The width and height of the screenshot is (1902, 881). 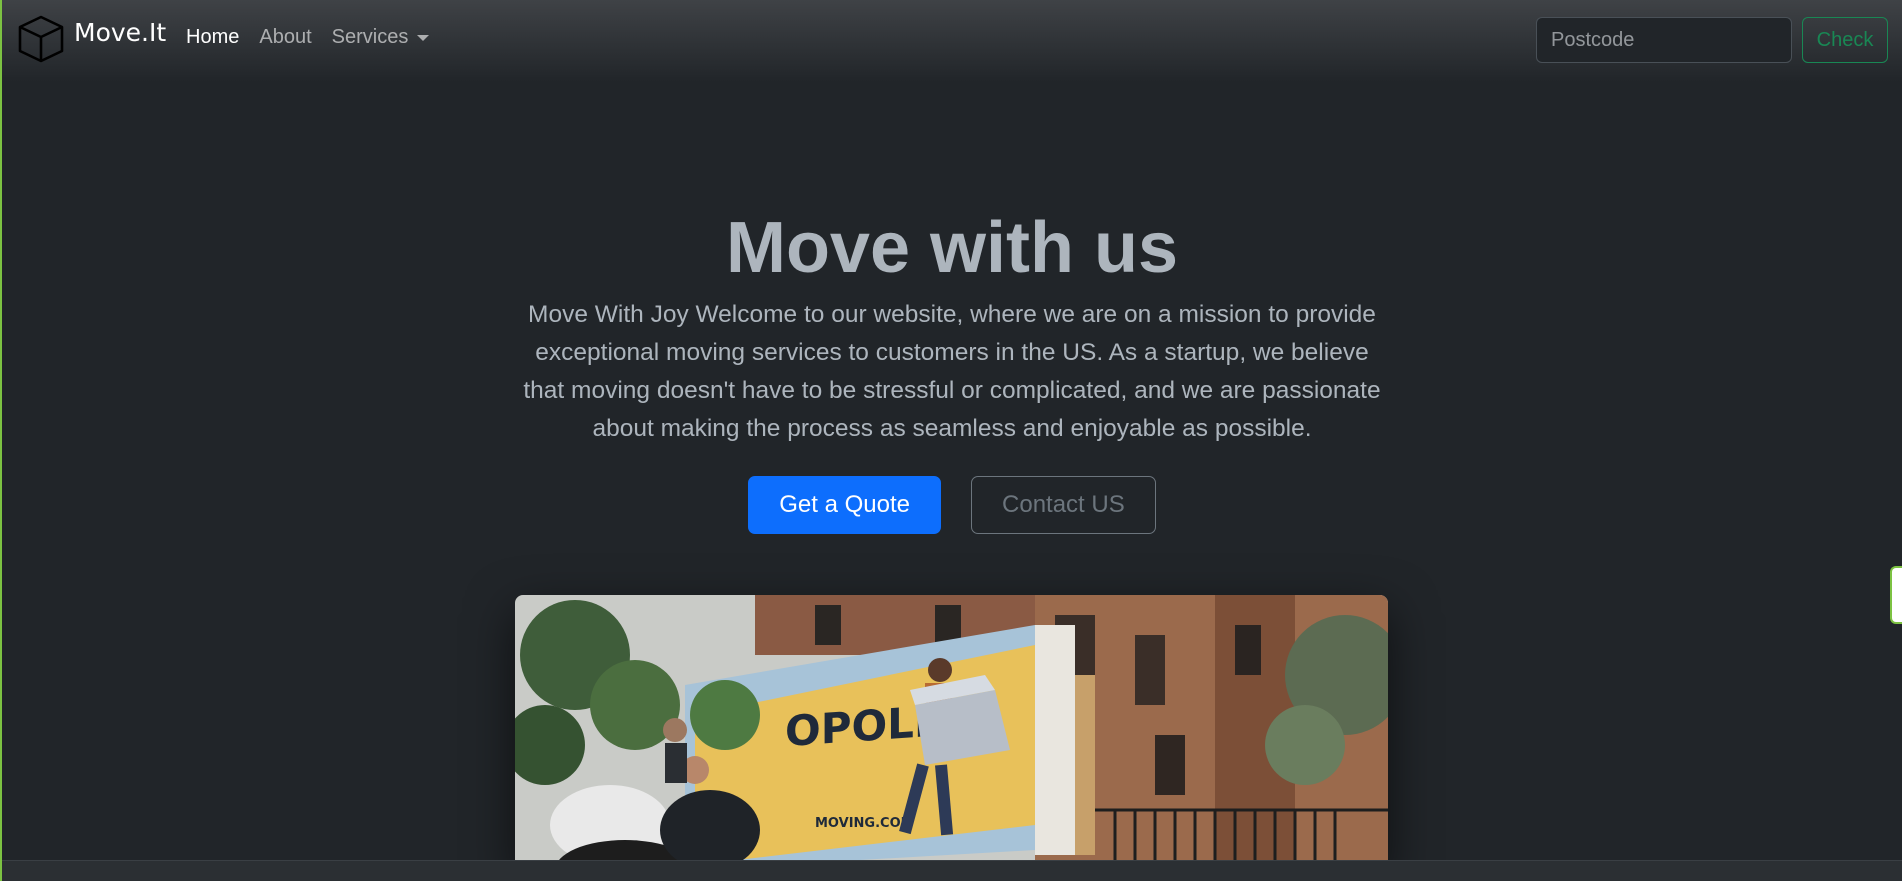 What do you see at coordinates (845, 505) in the screenshot?
I see `get-quote-button: Get a Quote` at bounding box center [845, 505].